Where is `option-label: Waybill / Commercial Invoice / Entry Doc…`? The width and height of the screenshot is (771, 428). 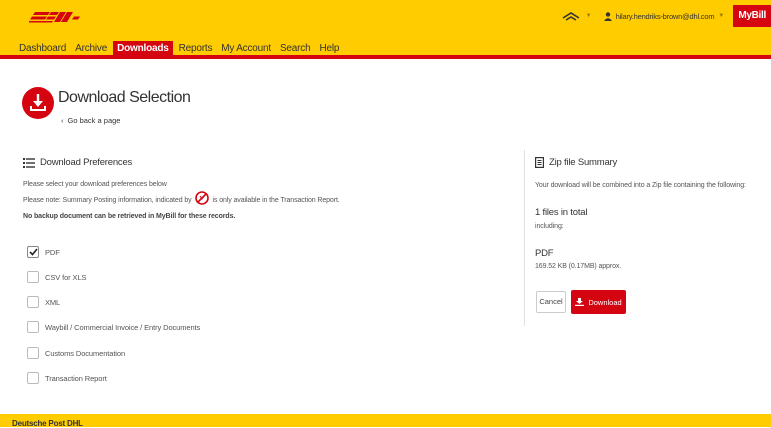
option-label: Waybill / Commercial Invoice / Entry Doc… is located at coordinates (123, 327).